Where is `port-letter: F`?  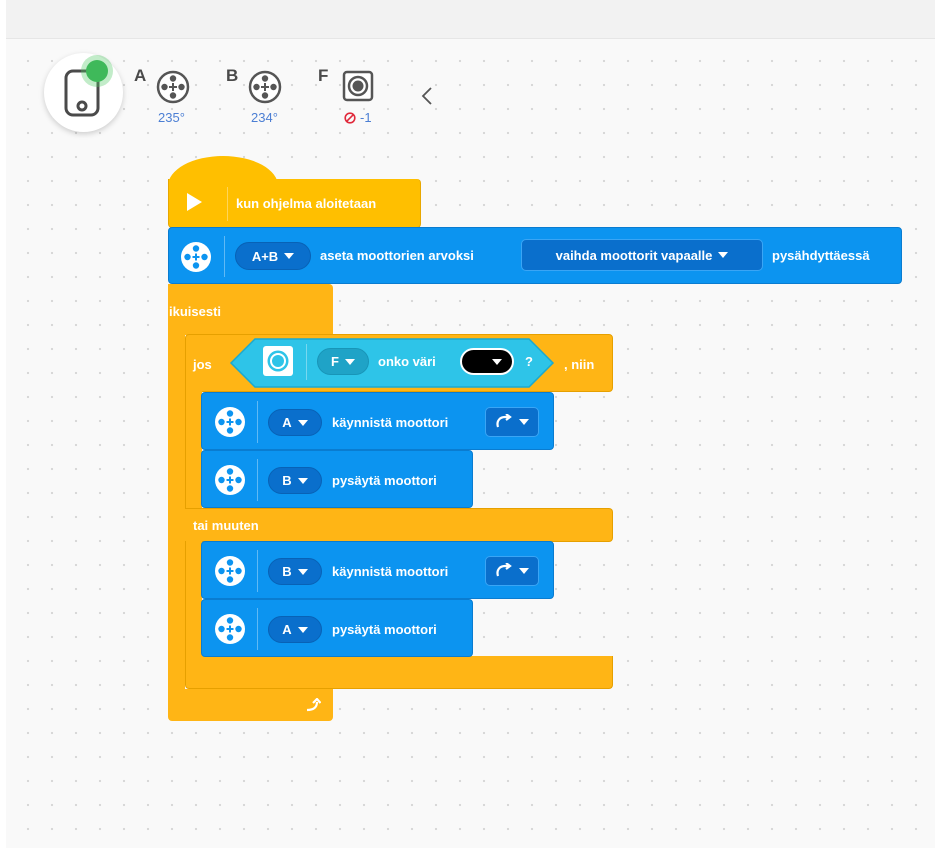 port-letter: F is located at coordinates (323, 75).